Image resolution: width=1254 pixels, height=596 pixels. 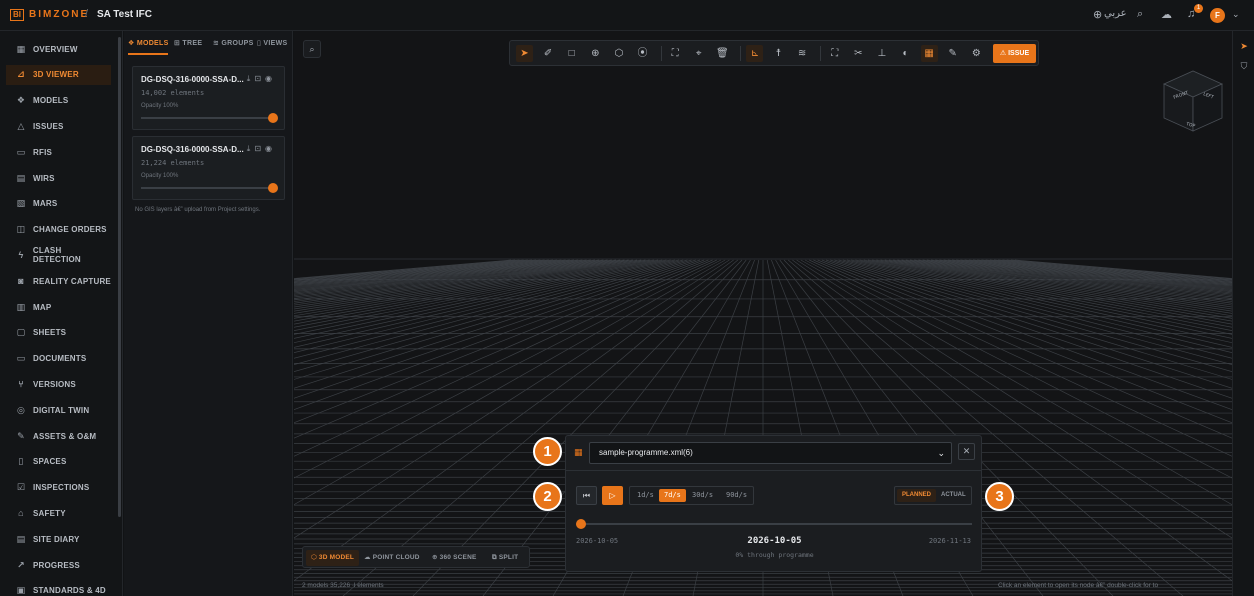 I want to click on overview-icon: ▦, so click(x=21, y=48).